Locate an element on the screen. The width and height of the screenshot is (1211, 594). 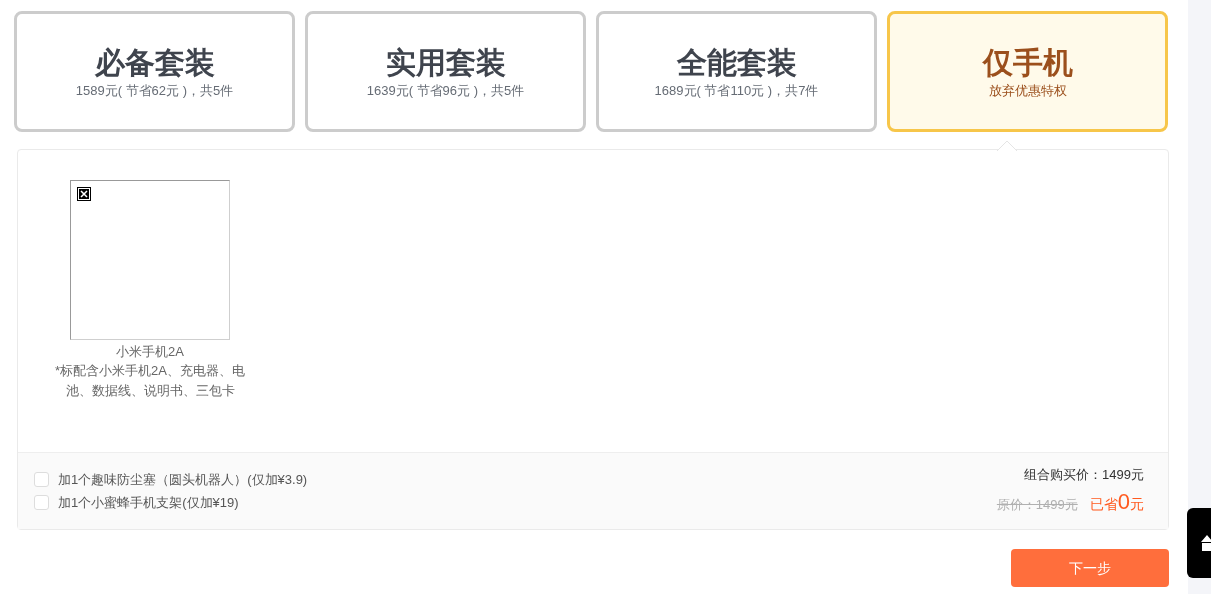
broken-image-icon is located at coordinates (84, 194).